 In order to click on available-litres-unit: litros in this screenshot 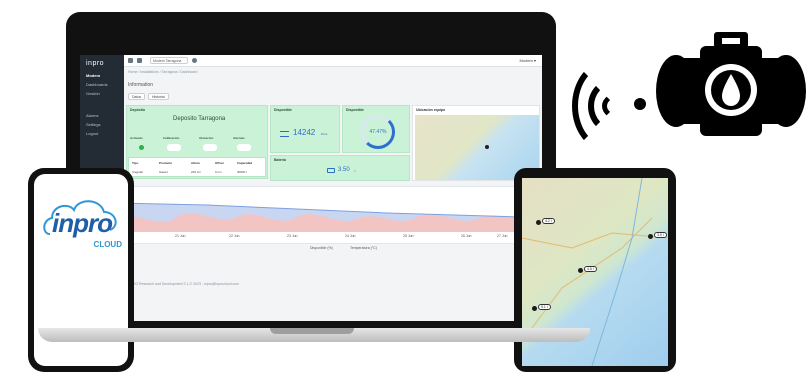, I will do `click(324, 134)`.